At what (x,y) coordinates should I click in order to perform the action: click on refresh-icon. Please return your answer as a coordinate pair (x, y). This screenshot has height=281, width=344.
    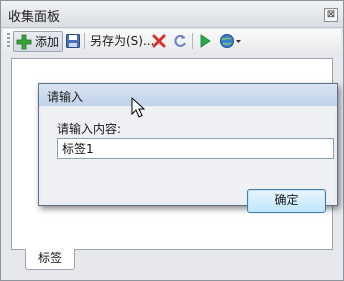
    Looking at the image, I should click on (180, 41).